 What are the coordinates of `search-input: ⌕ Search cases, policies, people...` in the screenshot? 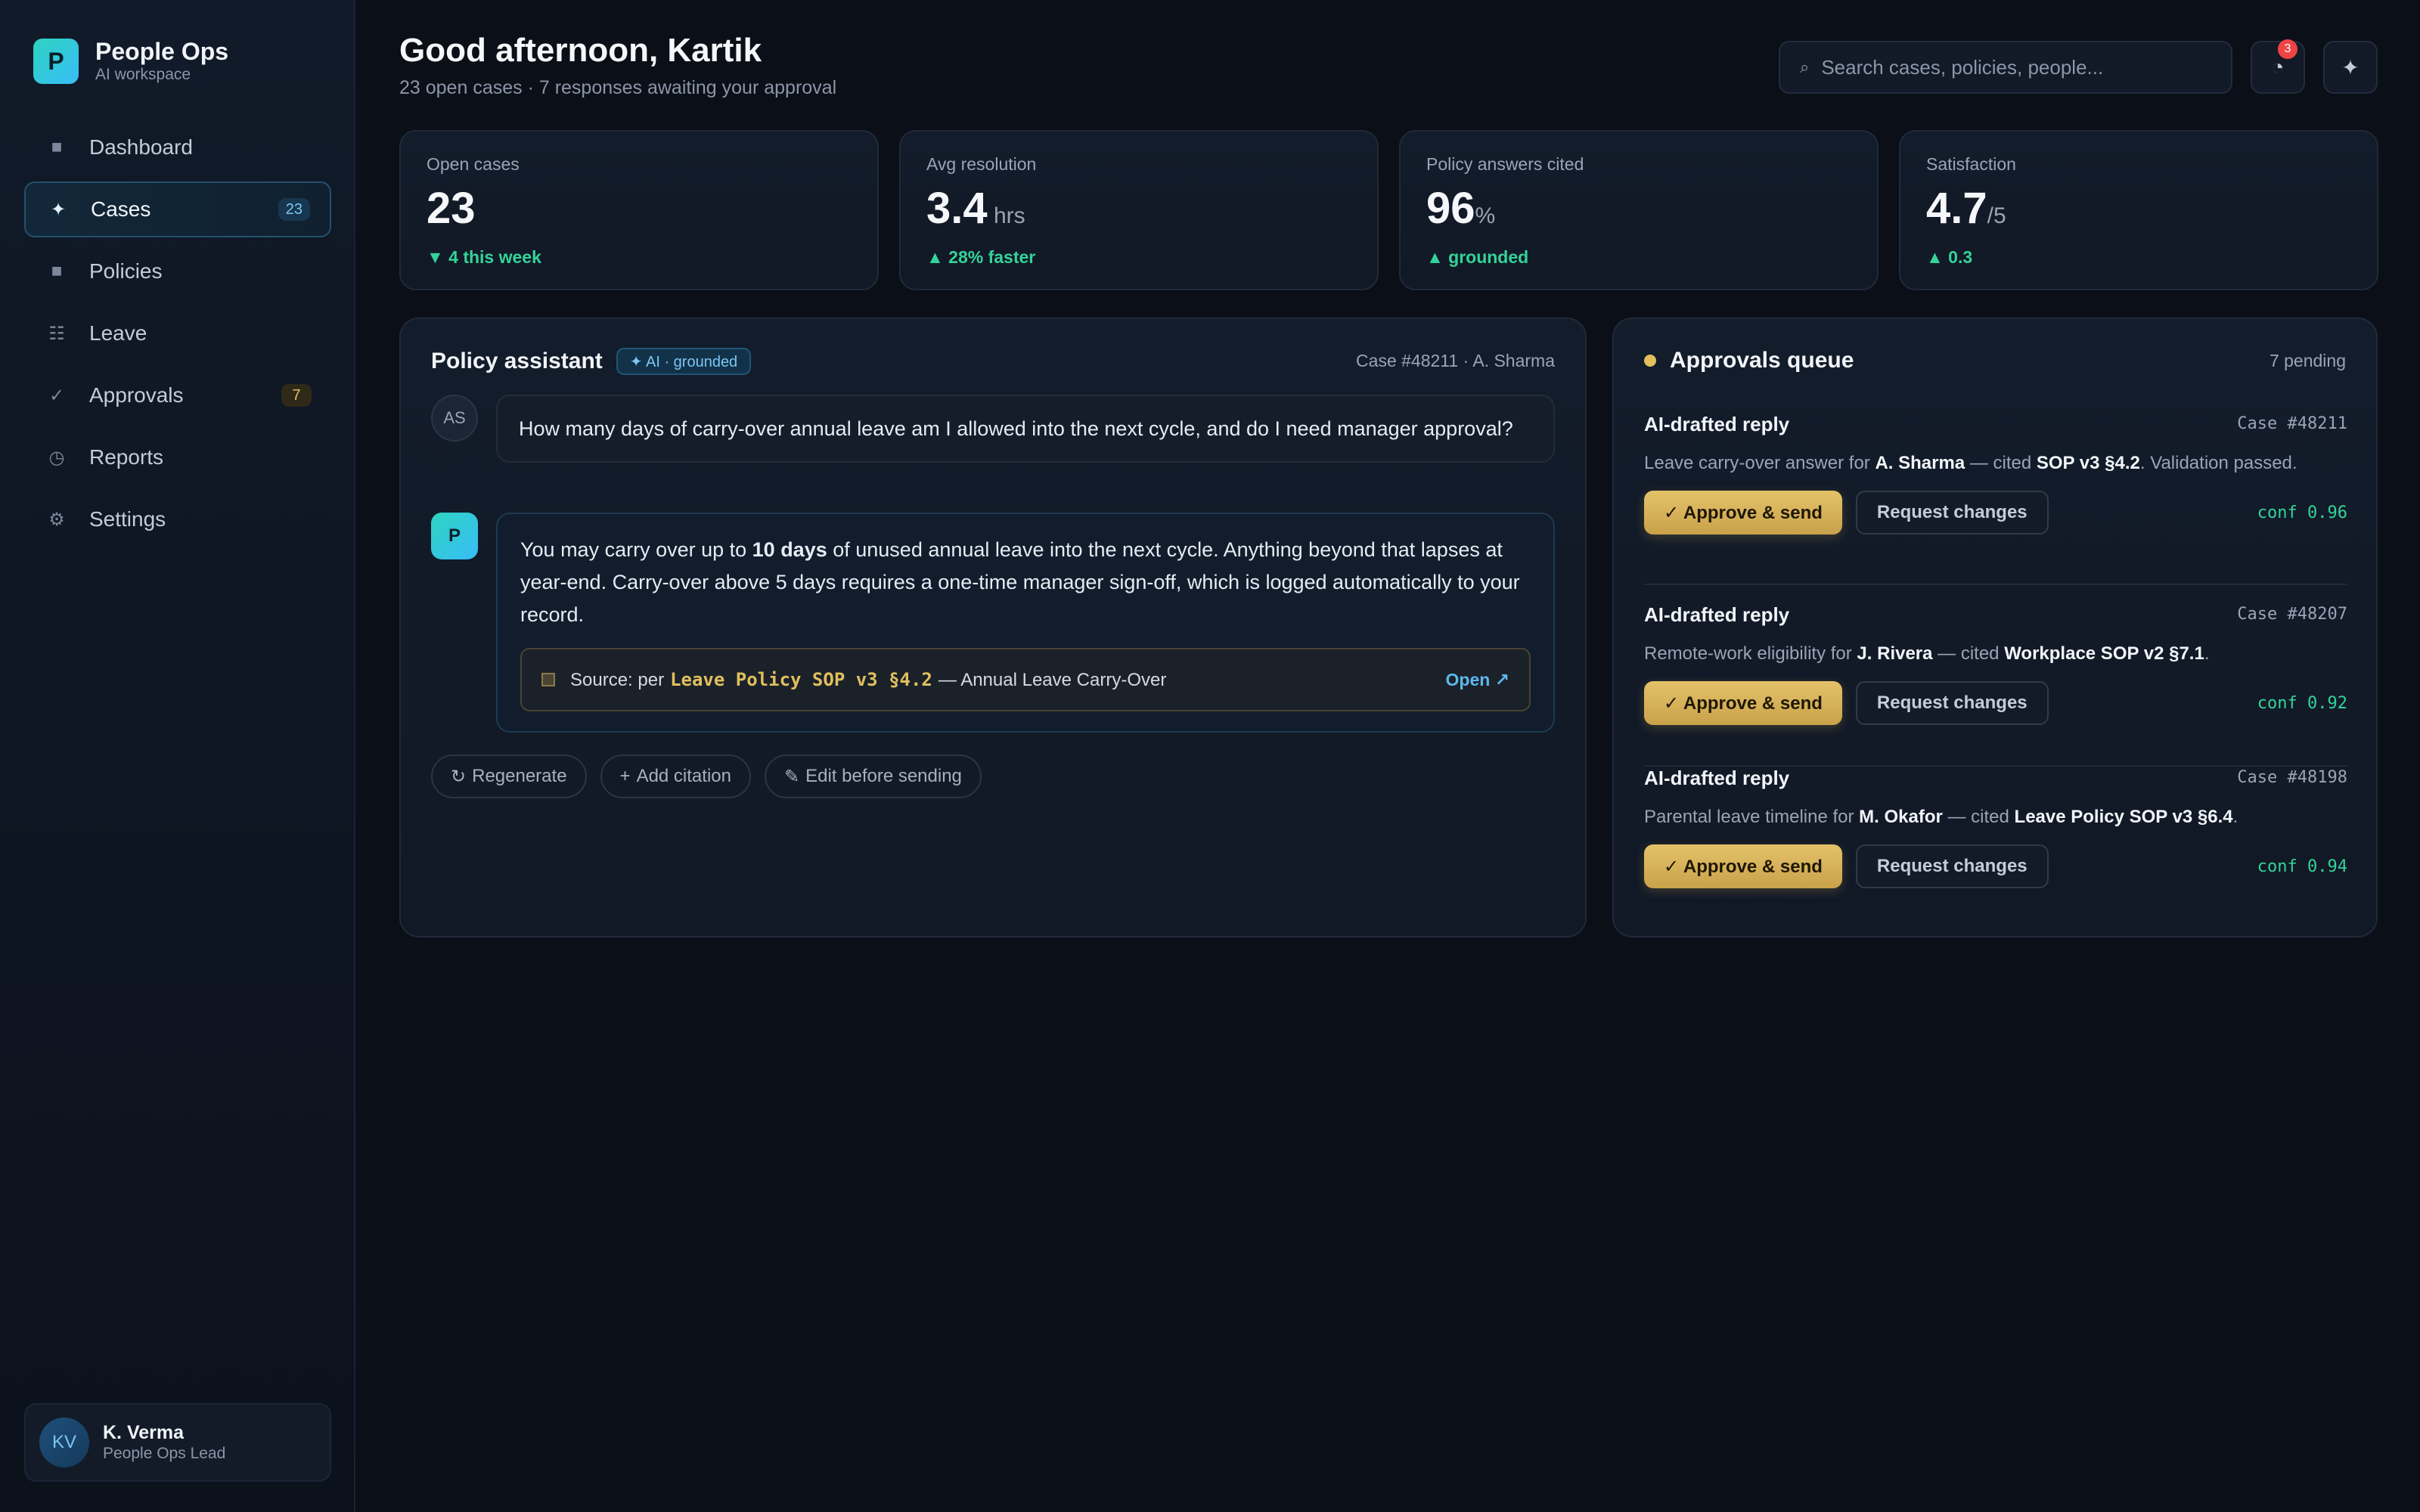 It's located at (2005, 67).